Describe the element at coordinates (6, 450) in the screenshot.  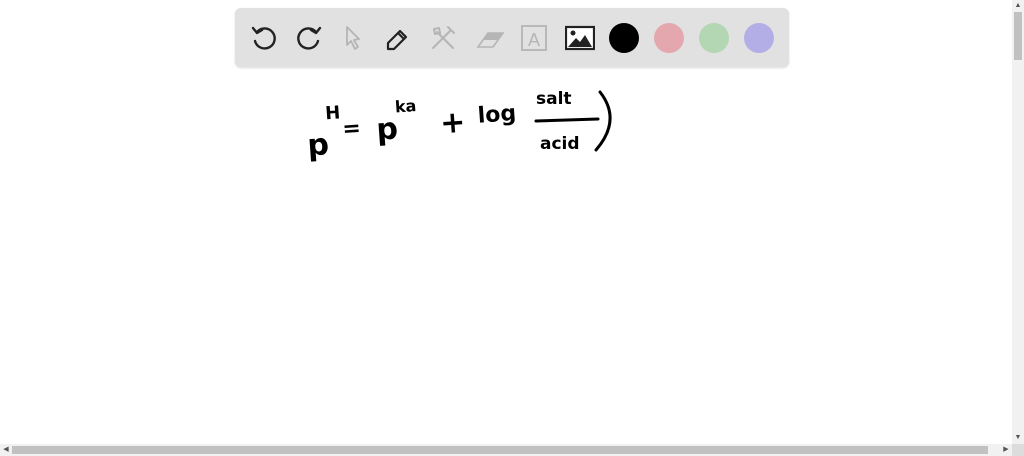
I see `scroll-left-arrow-icon: ◀` at that location.